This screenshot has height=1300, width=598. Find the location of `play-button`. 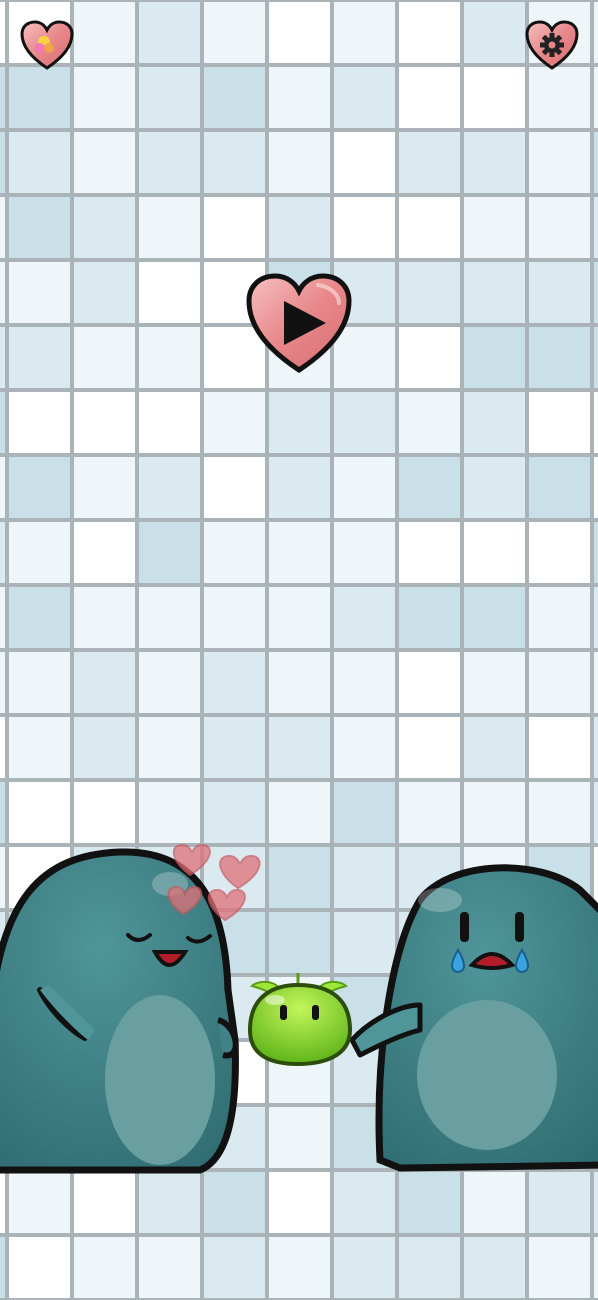

play-button is located at coordinates (299, 324).